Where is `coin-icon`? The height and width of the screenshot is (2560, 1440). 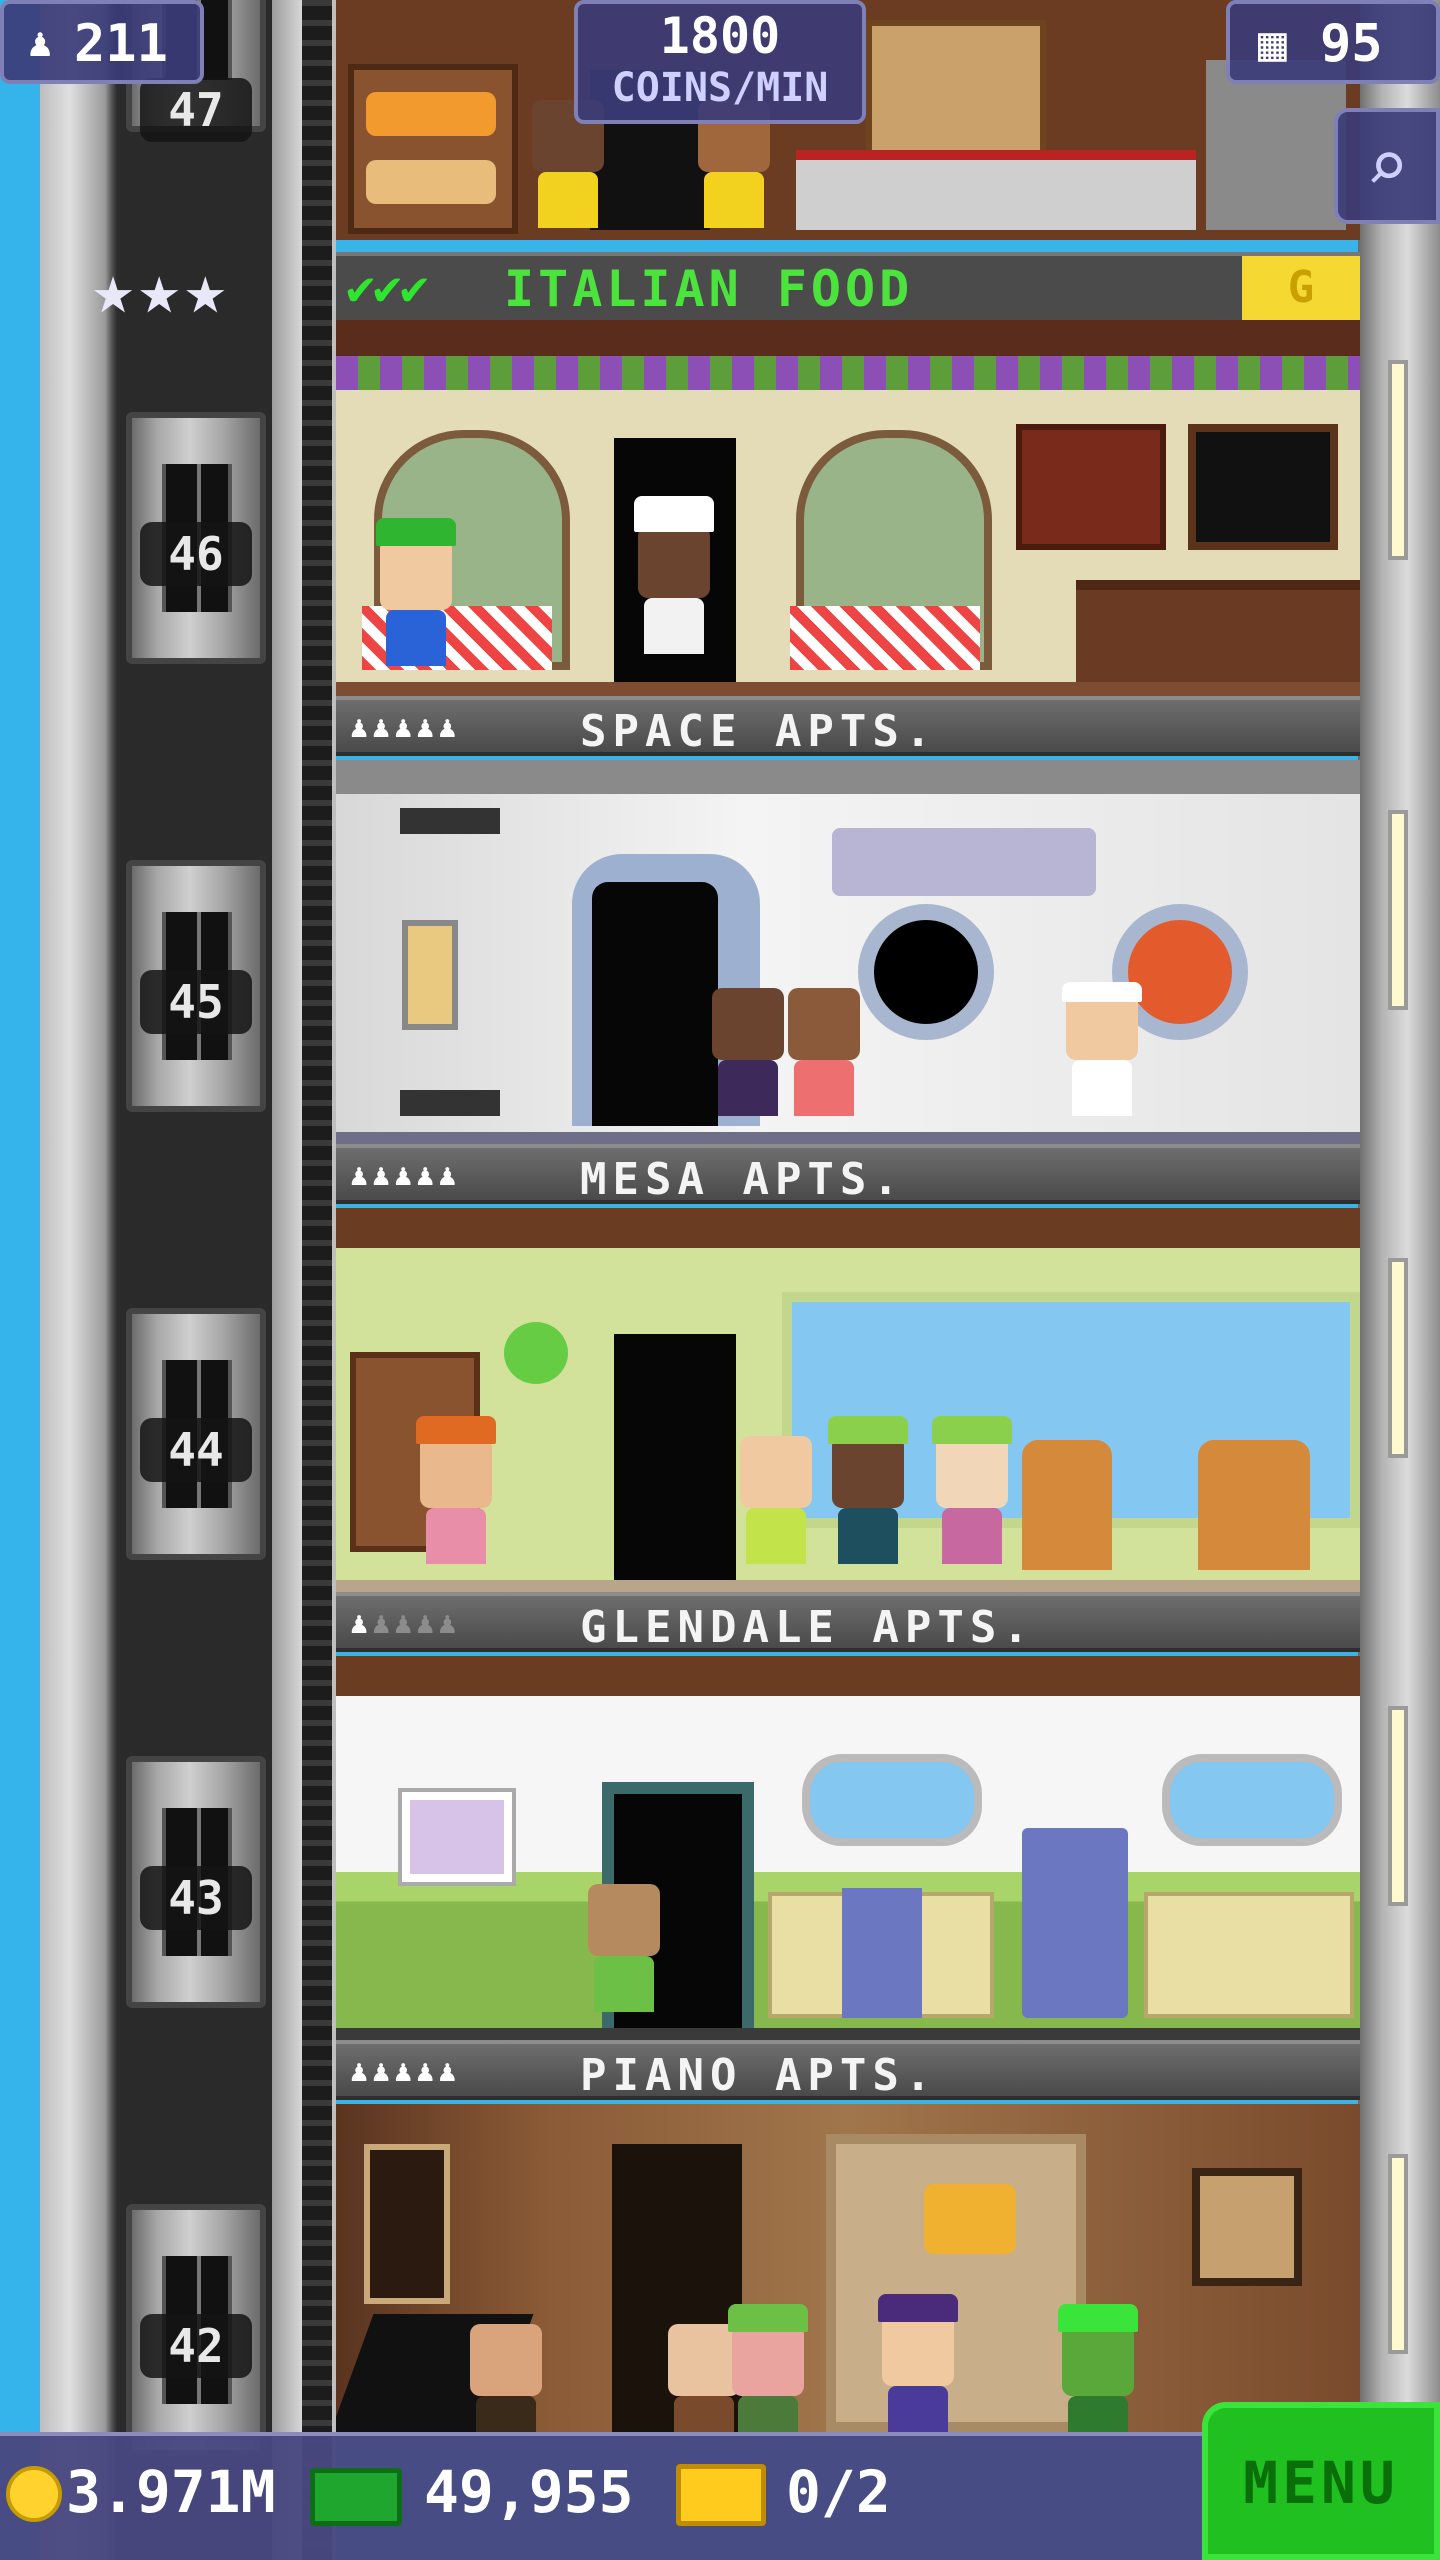
coin-icon is located at coordinates (34, 2494).